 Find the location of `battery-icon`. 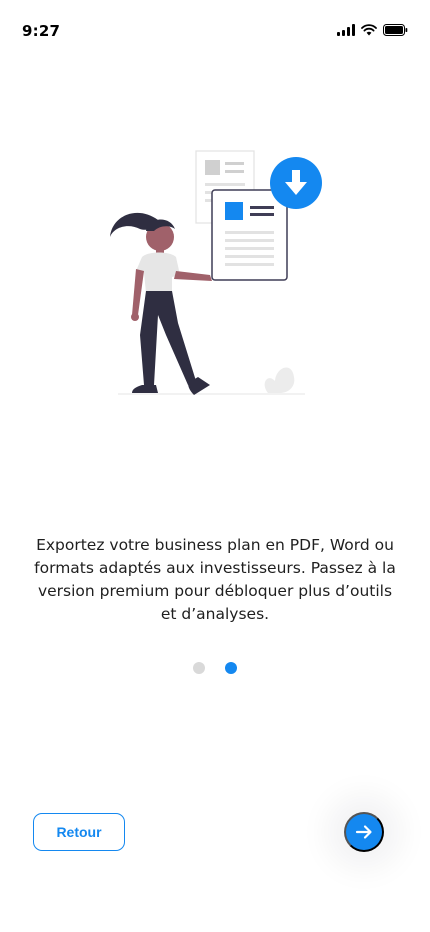

battery-icon is located at coordinates (395, 30).